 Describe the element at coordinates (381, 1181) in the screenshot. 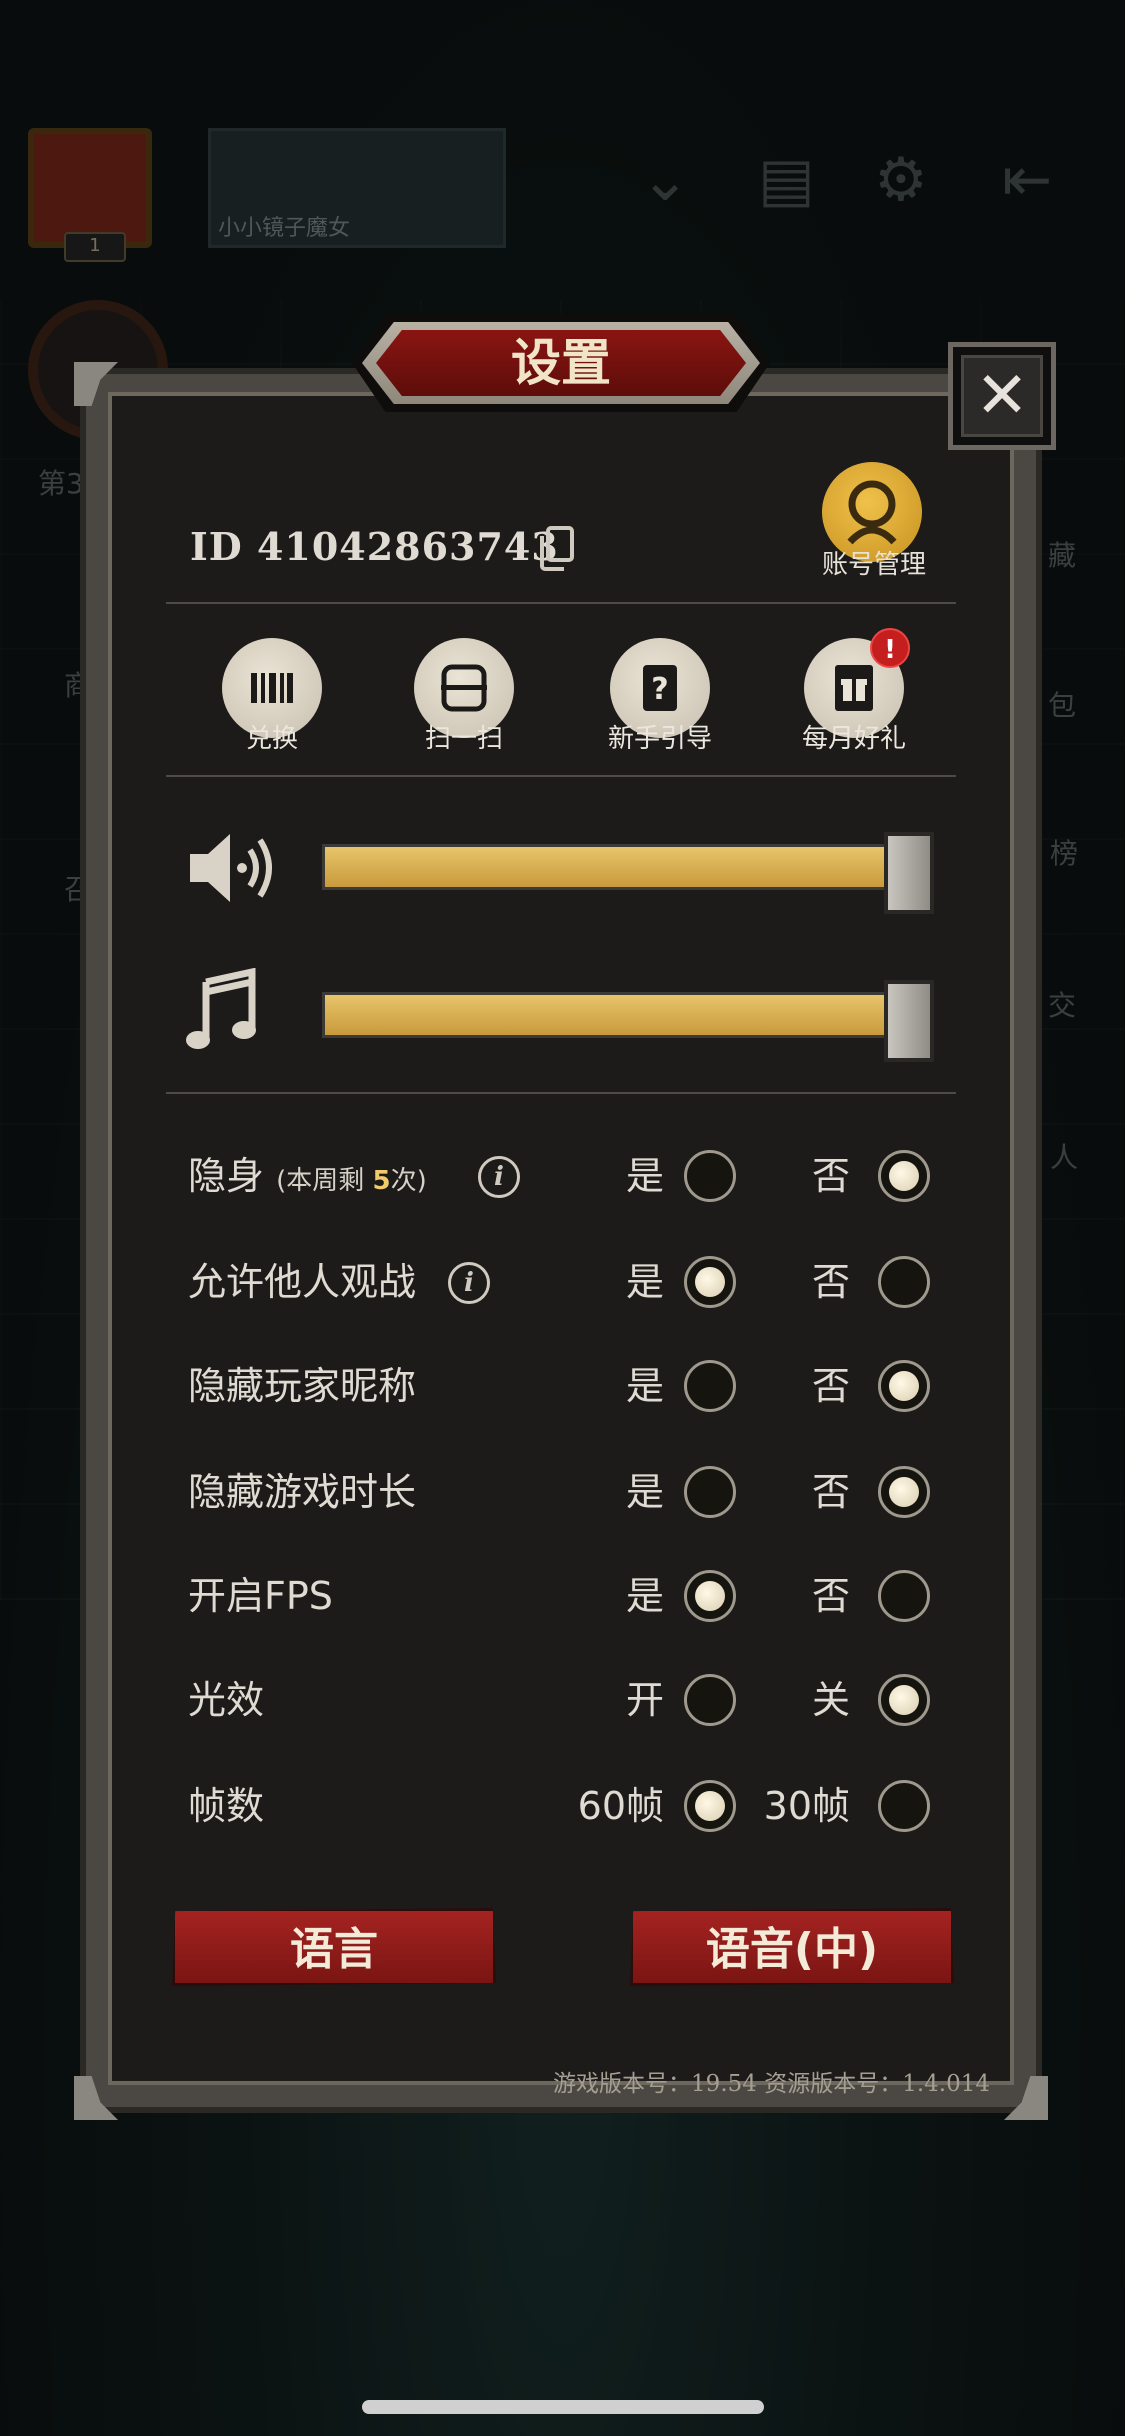

I see `remaining-count: 5` at that location.